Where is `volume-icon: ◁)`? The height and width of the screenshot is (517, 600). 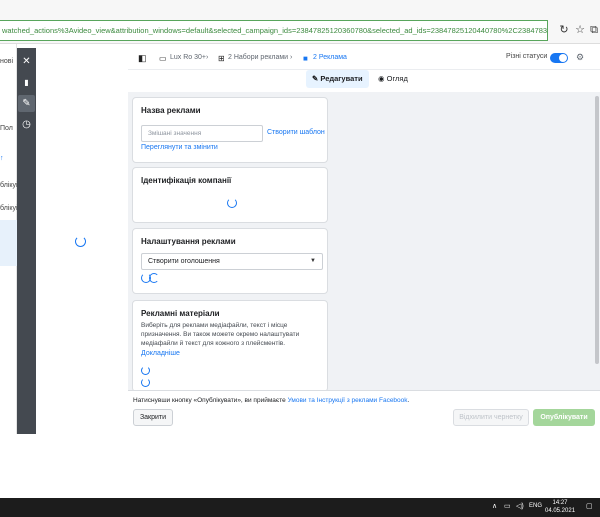 volume-icon: ◁) is located at coordinates (520, 506).